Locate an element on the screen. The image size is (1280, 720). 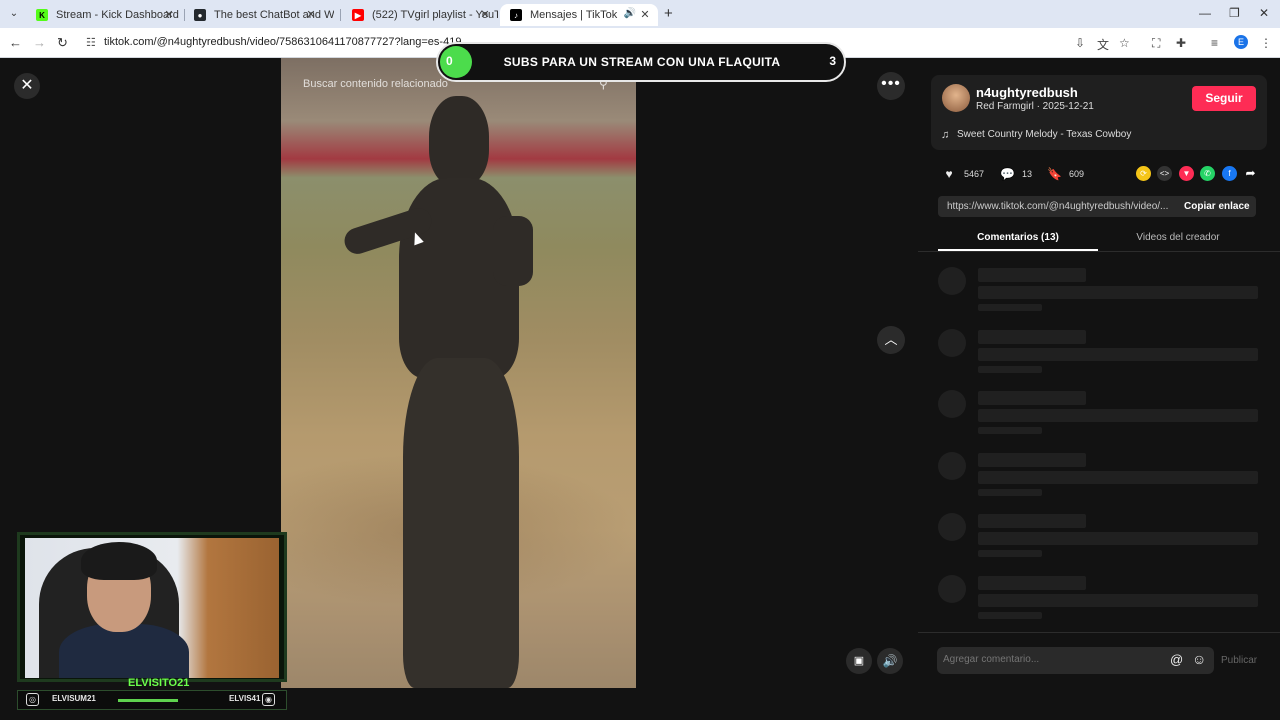
bookmark-icon: 🔖 is located at coordinates (1054, 174).